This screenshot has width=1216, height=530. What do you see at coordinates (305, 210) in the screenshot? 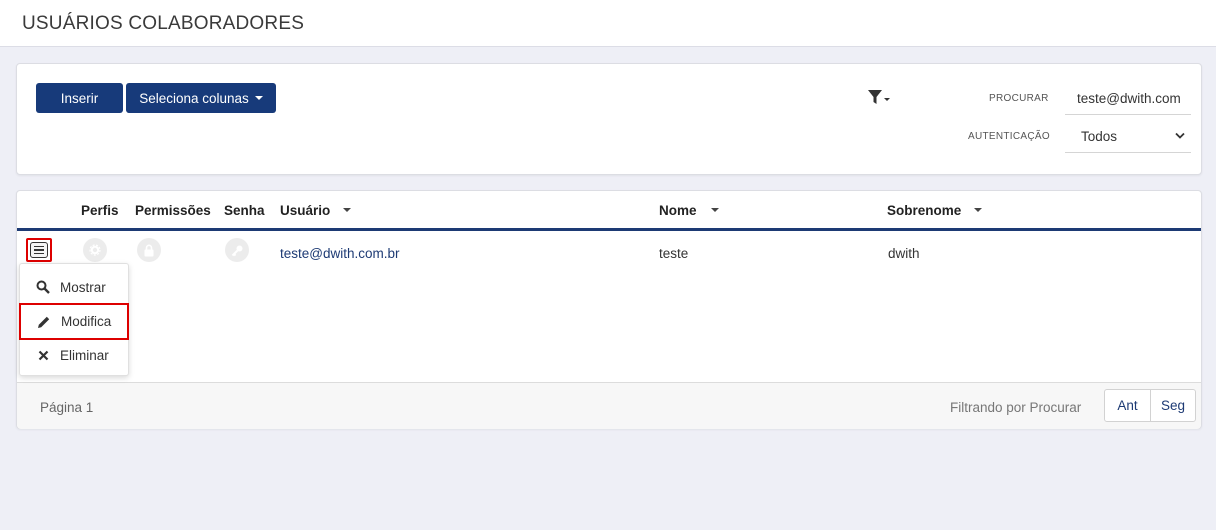
I see `col-header-usuario: Usuário` at bounding box center [305, 210].